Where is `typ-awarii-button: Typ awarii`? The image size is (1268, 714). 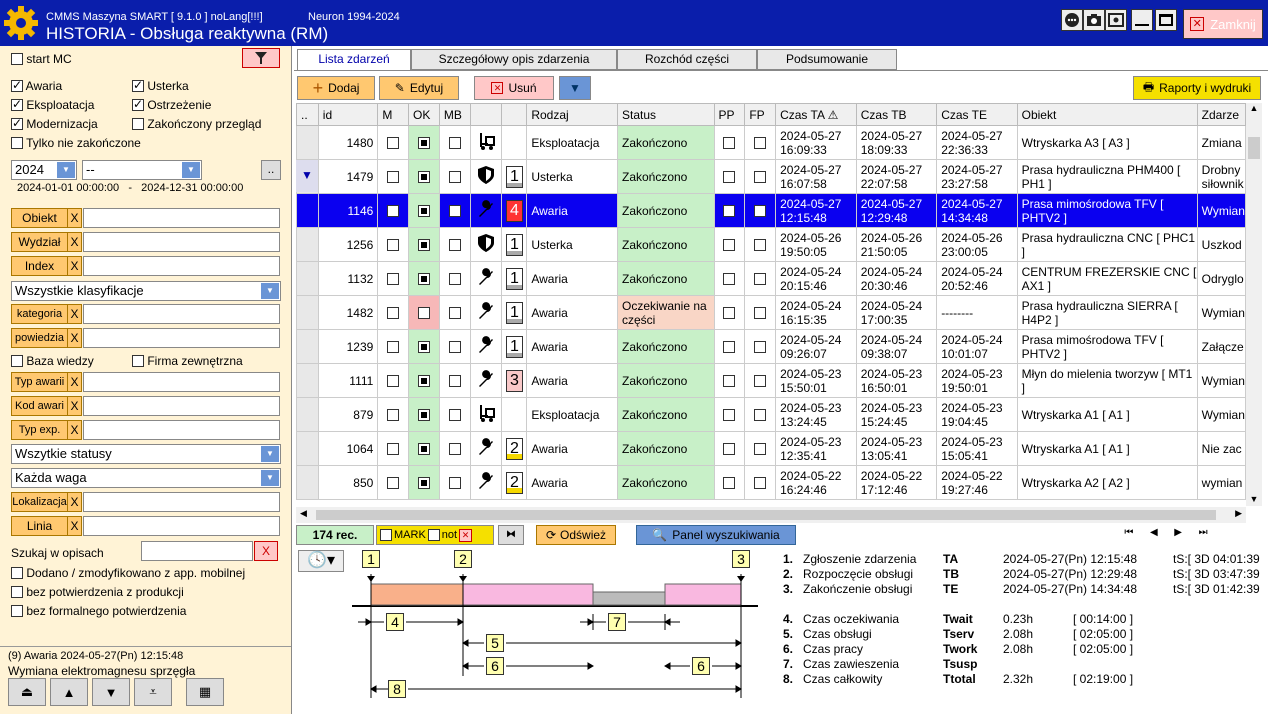 typ-awarii-button: Typ awarii is located at coordinates (39, 382).